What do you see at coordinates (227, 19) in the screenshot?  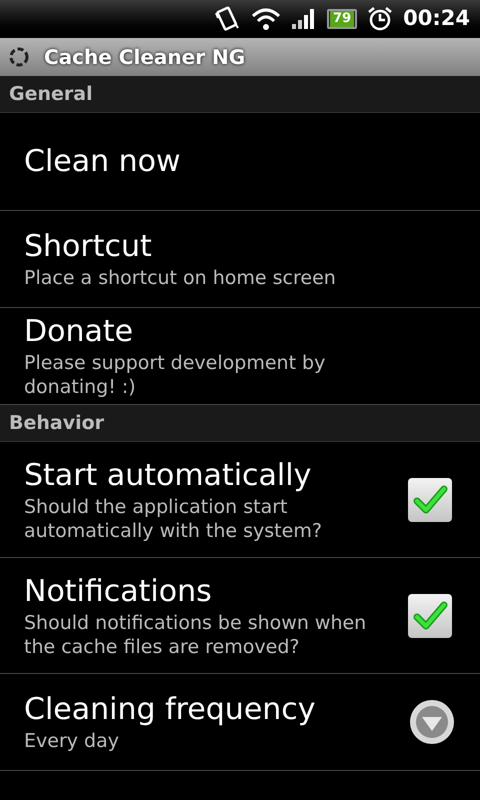 I see `vibrate-icon` at bounding box center [227, 19].